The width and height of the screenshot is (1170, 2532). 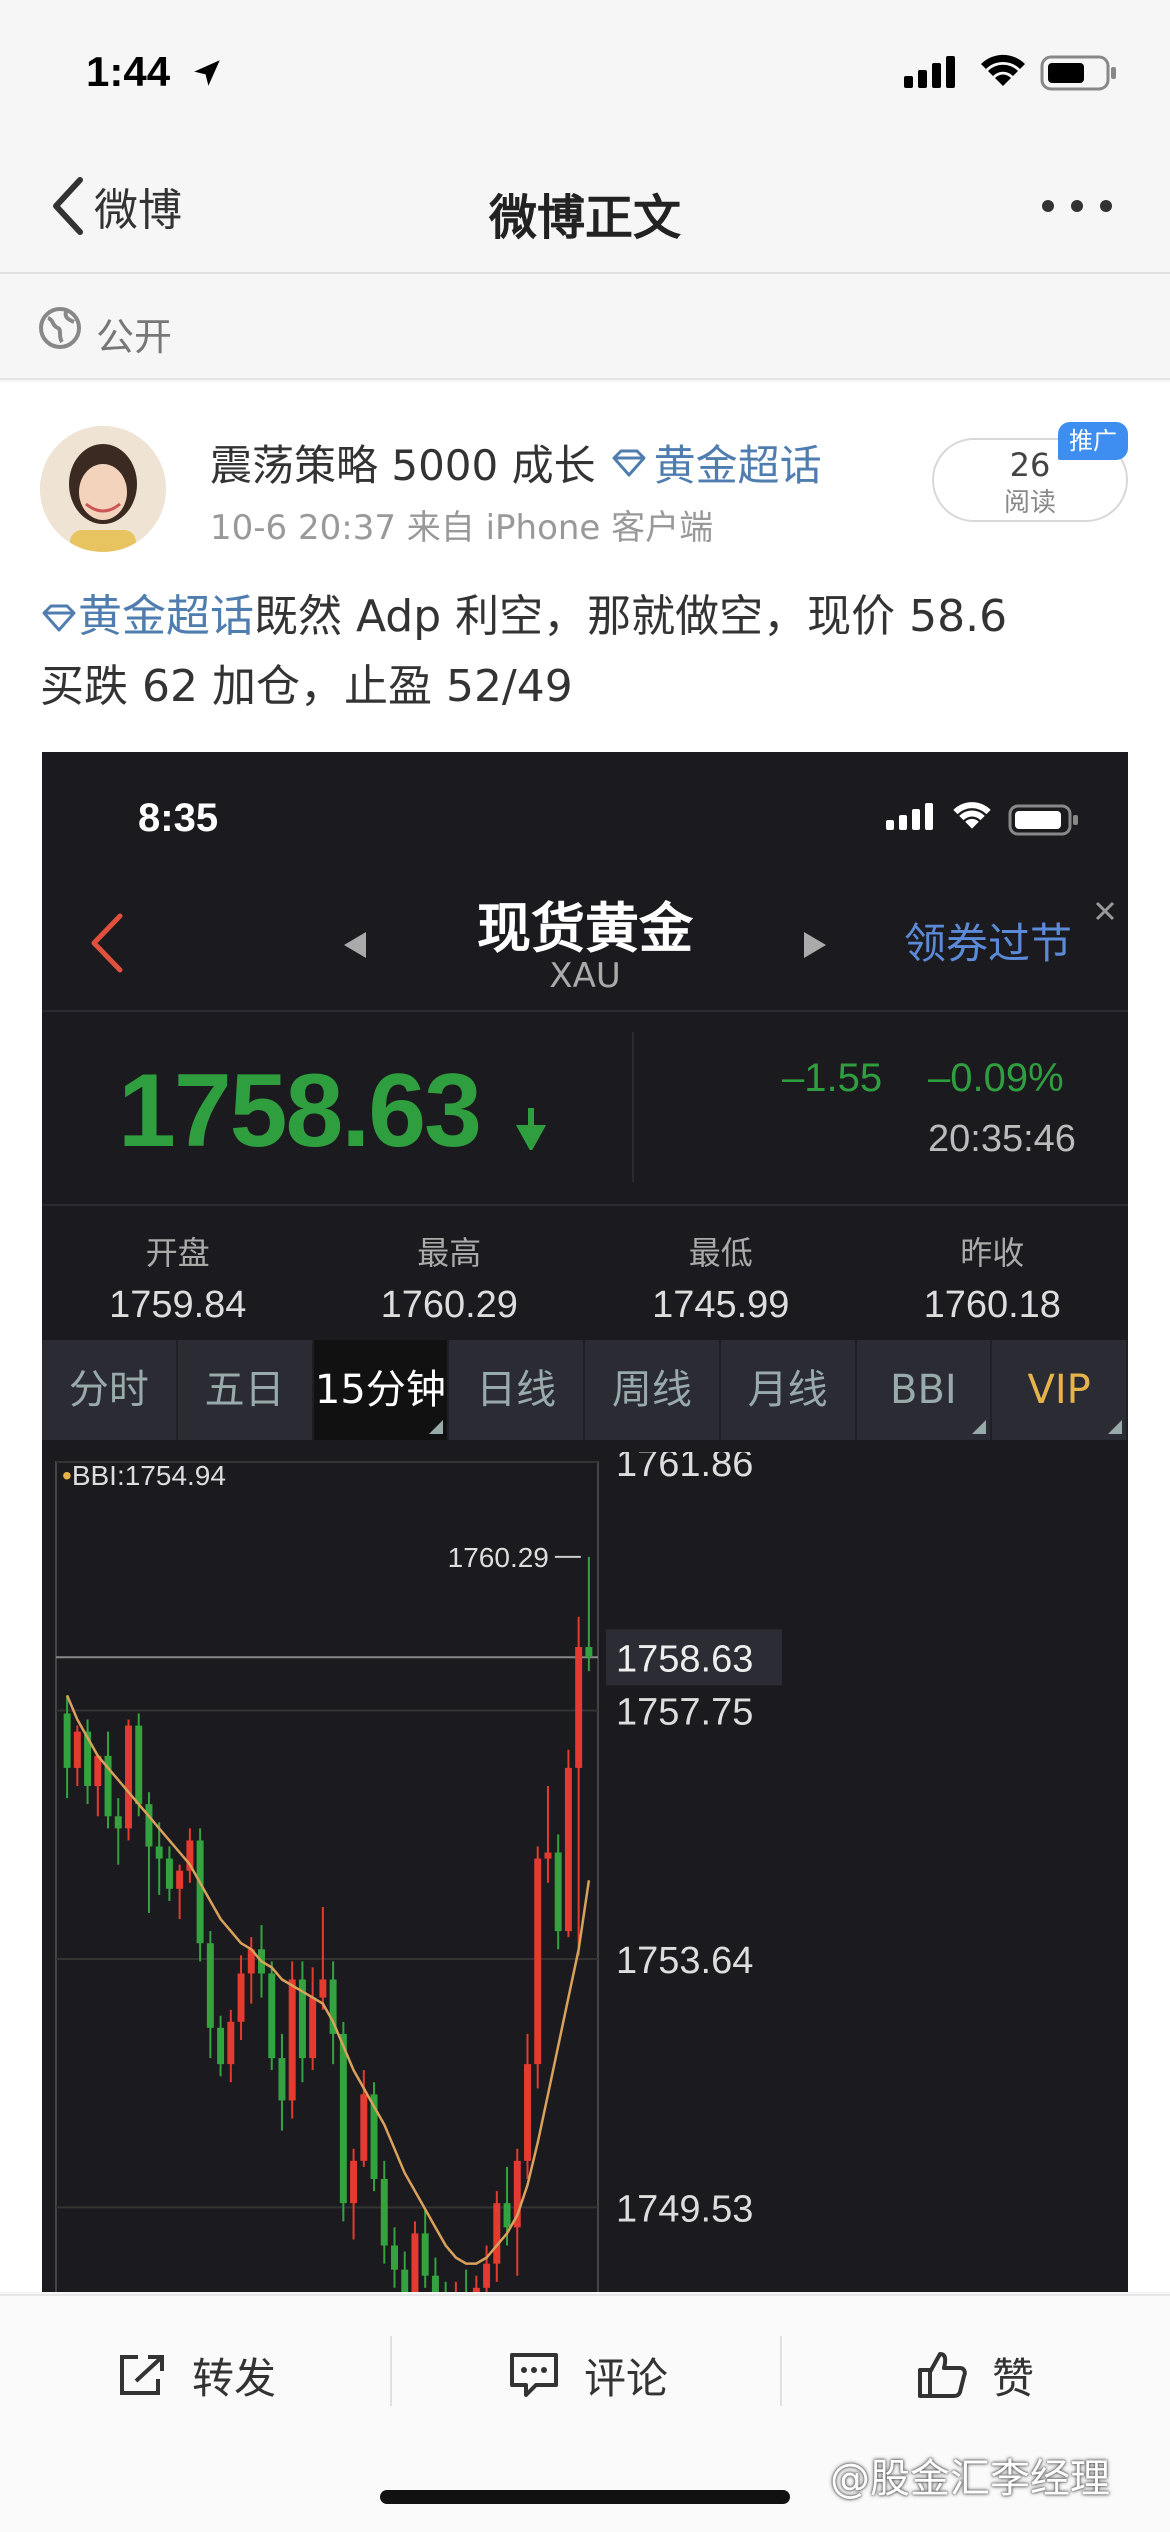 What do you see at coordinates (110, 1390) in the screenshot?
I see `tab-intraday: 分时` at bounding box center [110, 1390].